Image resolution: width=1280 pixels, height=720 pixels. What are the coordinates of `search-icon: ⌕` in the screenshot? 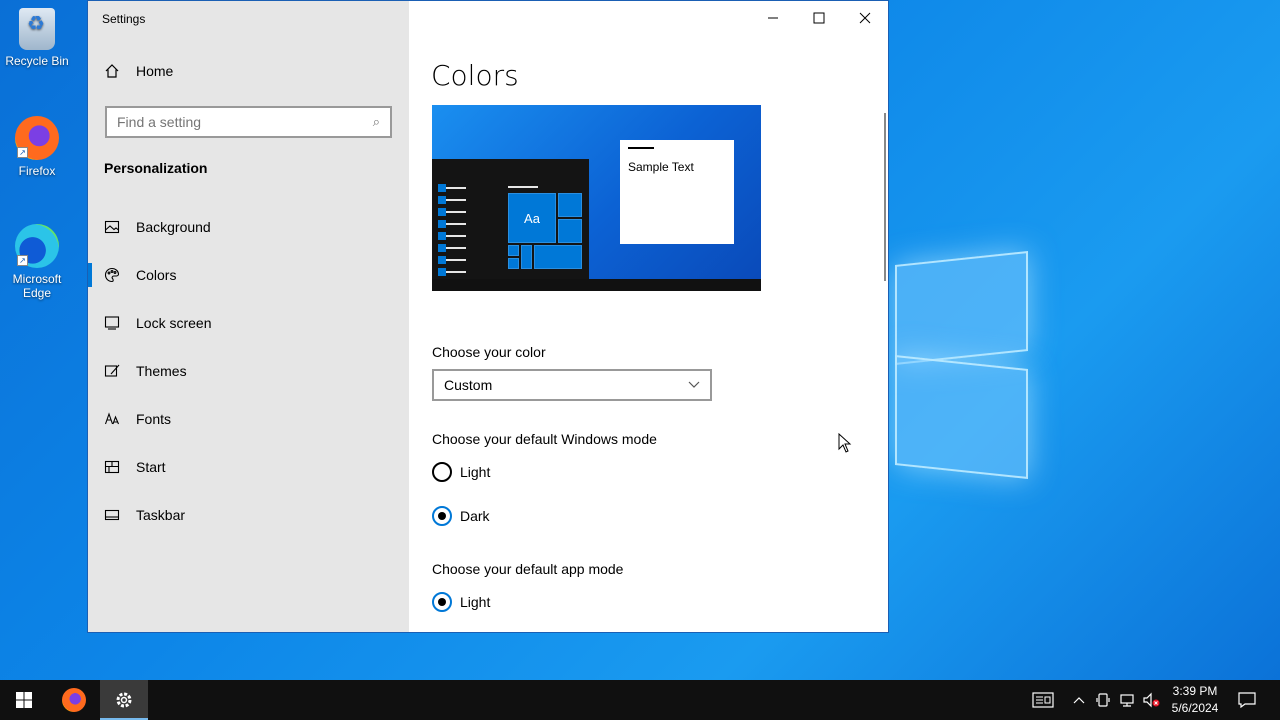 It's located at (376, 122).